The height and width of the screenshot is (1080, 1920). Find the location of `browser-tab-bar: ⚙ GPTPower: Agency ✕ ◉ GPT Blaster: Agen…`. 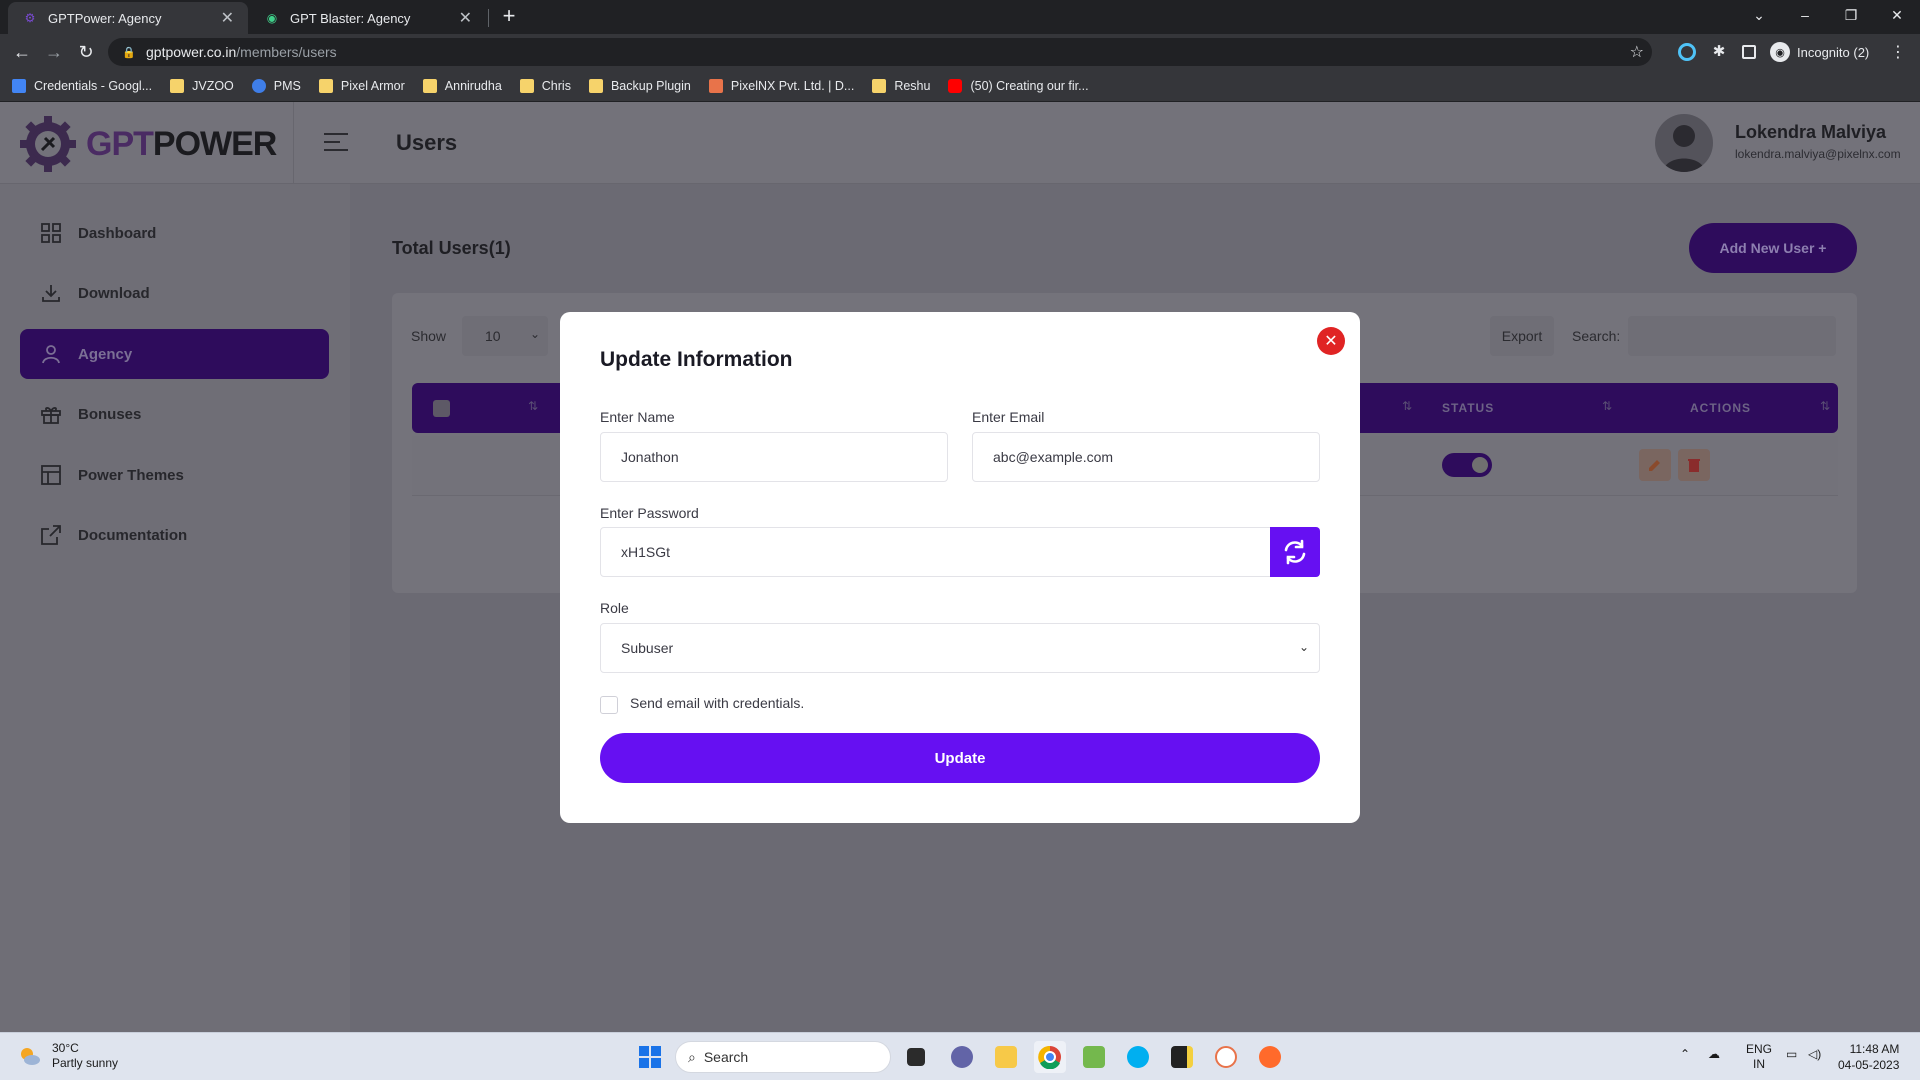

browser-tab-bar: ⚙ GPTPower: Agency ✕ ◉ GPT Blaster: Agen… is located at coordinates (960, 17).